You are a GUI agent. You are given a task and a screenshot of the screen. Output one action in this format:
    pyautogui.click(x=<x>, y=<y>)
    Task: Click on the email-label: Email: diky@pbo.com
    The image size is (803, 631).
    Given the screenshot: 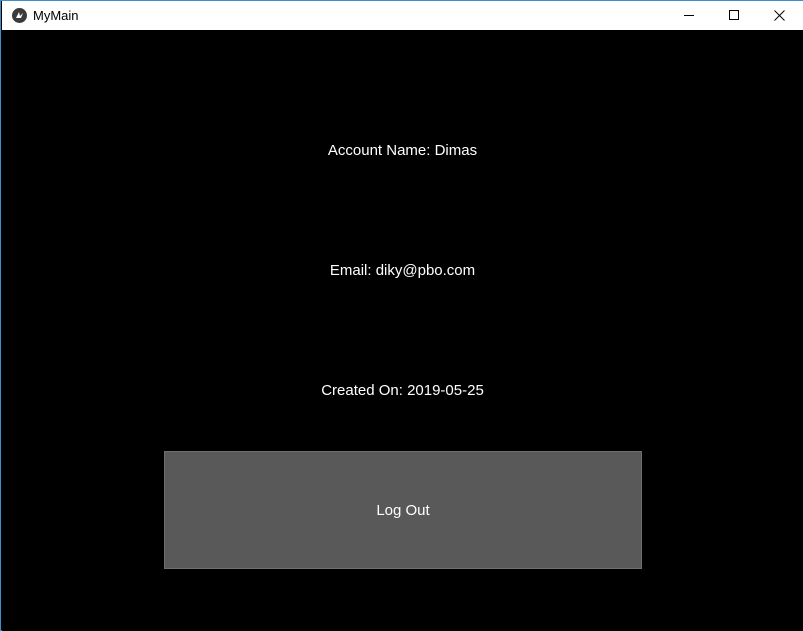 What is the action you would take?
    pyautogui.click(x=402, y=270)
    